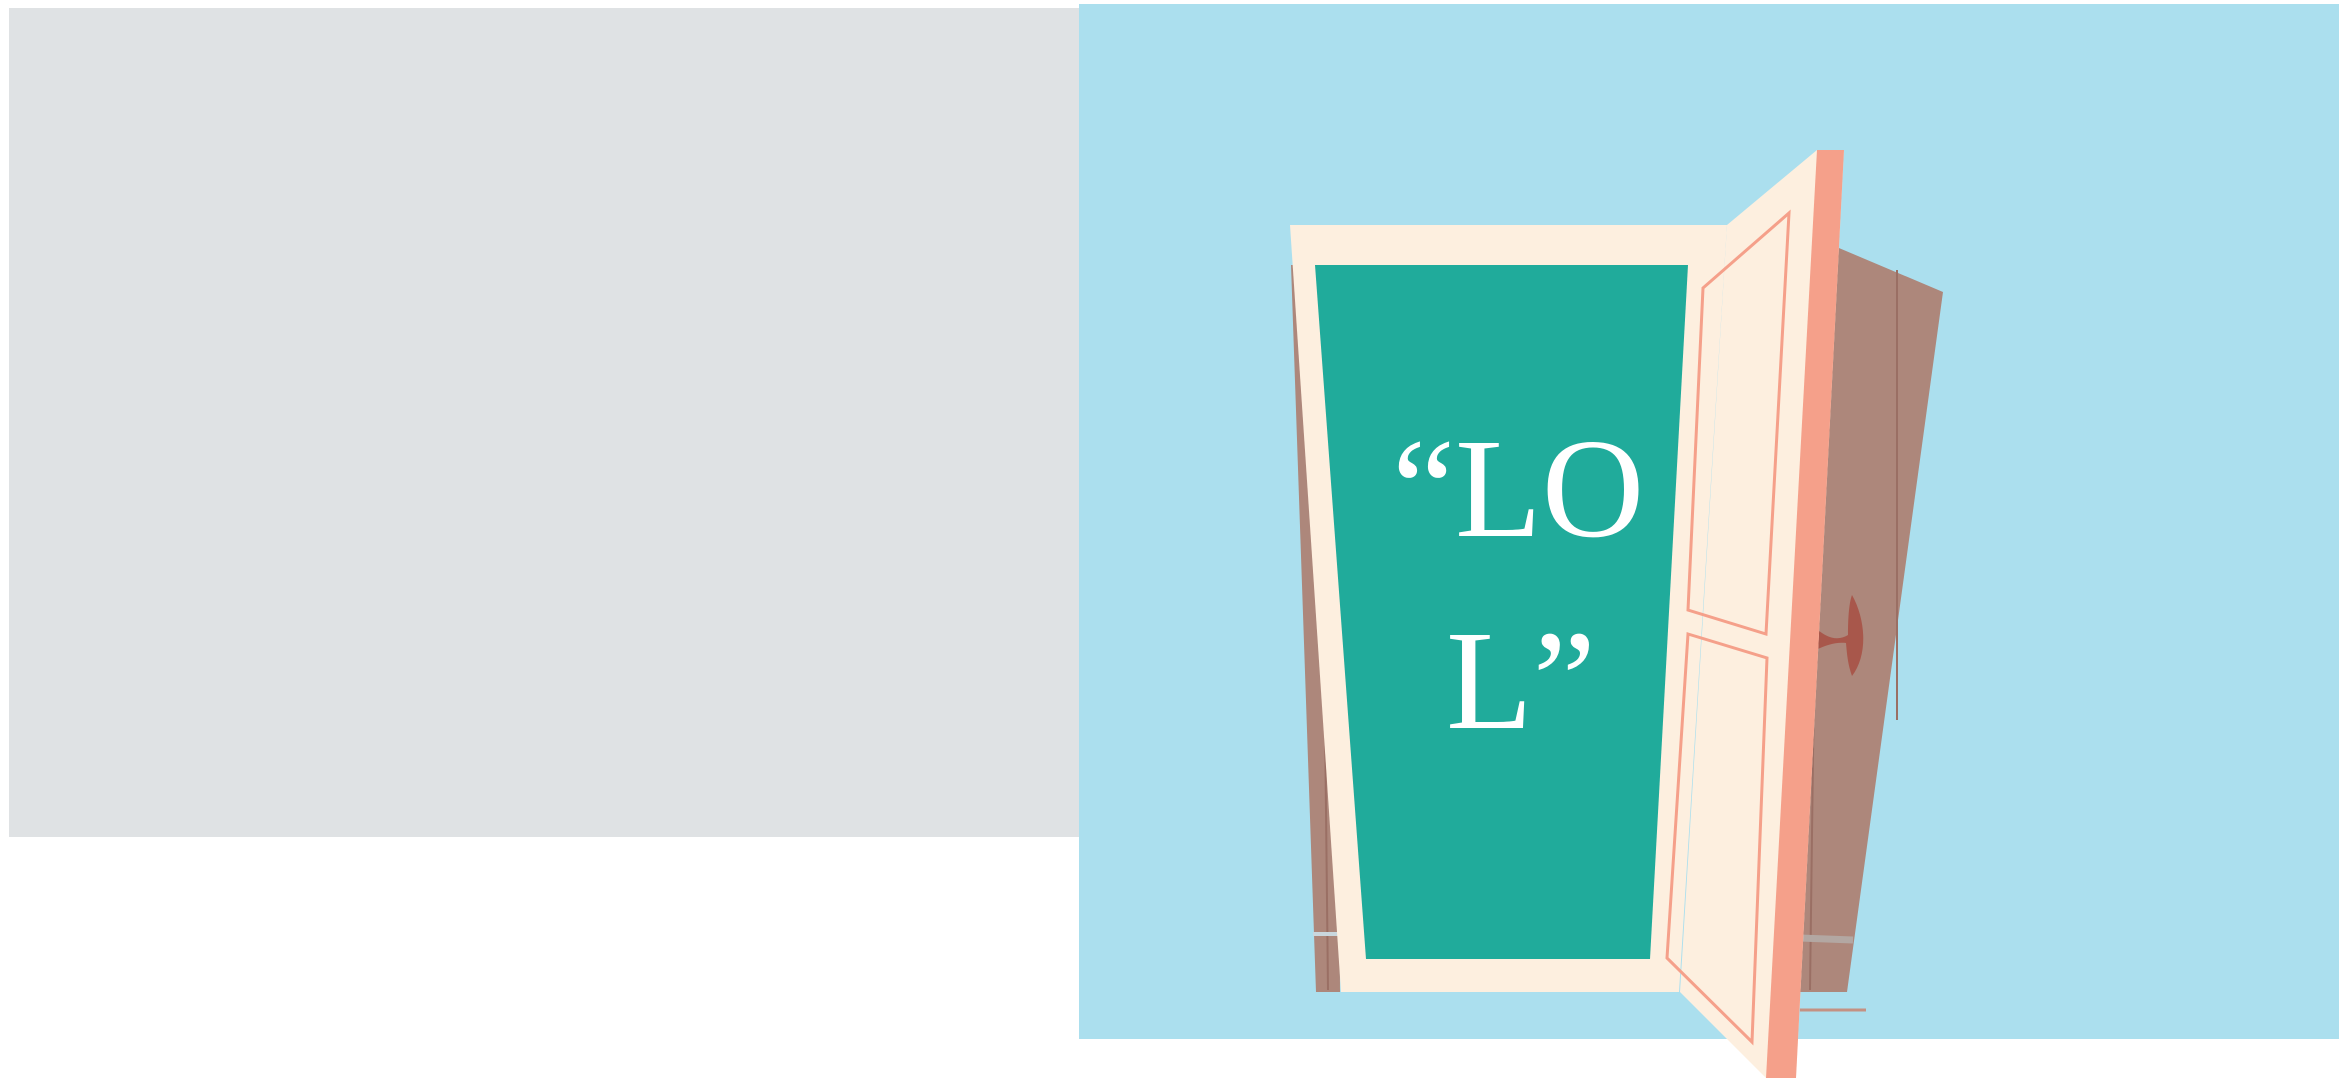  Describe the element at coordinates (1826, 939) in the screenshot. I see `floor-line` at that location.